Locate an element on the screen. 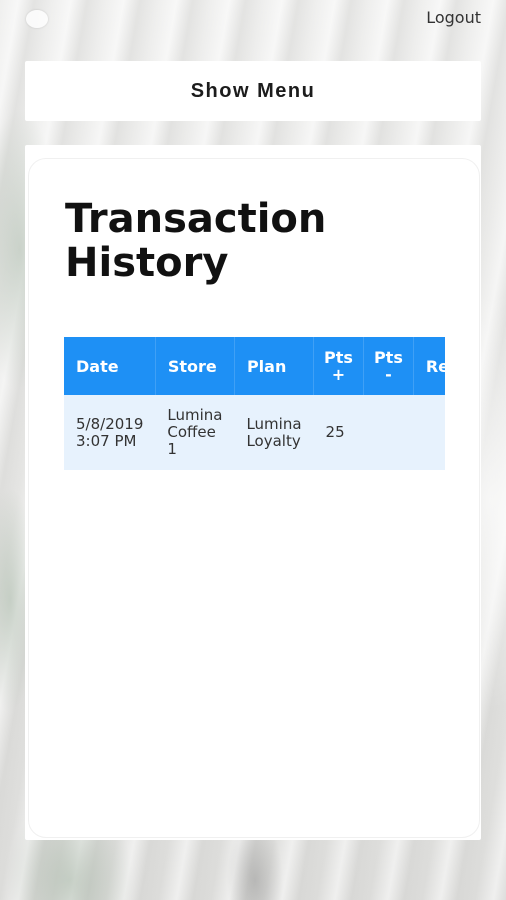 The height and width of the screenshot is (900, 506). column-header-pts-plus-label: Pts + is located at coordinates (338, 366).